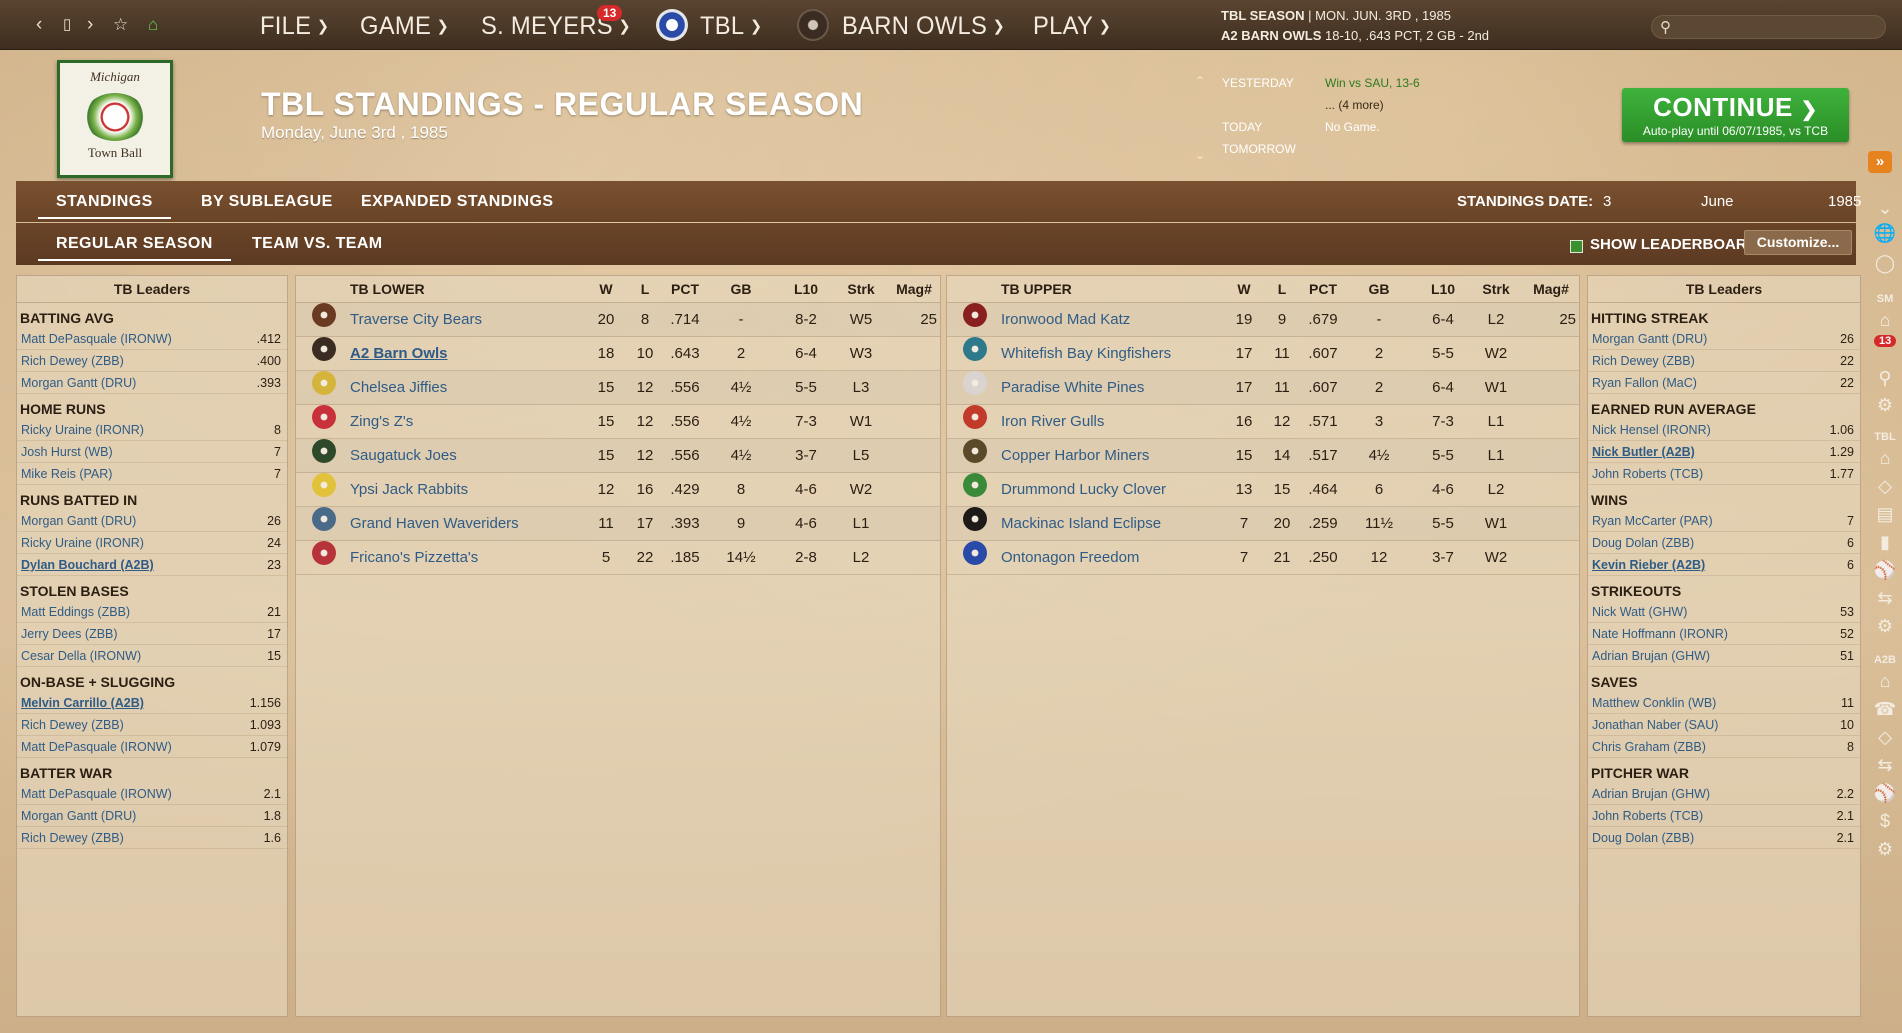  Describe the element at coordinates (618, 354) in the screenshot. I see `standings-row: A2 Barn Owls 18 10 .643 2 6-4 W3` at that location.